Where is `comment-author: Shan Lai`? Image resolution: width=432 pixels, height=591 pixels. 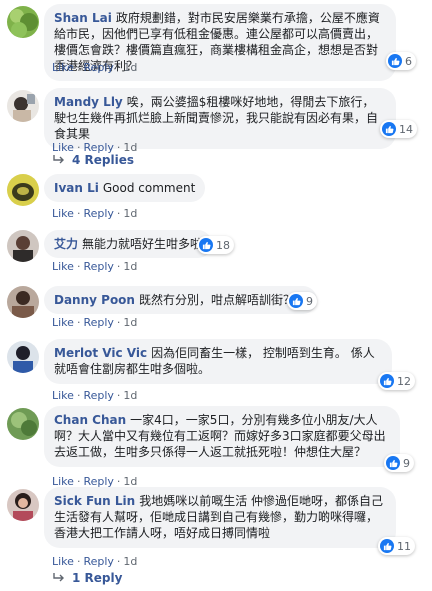 comment-author: Shan Lai is located at coordinates (83, 18).